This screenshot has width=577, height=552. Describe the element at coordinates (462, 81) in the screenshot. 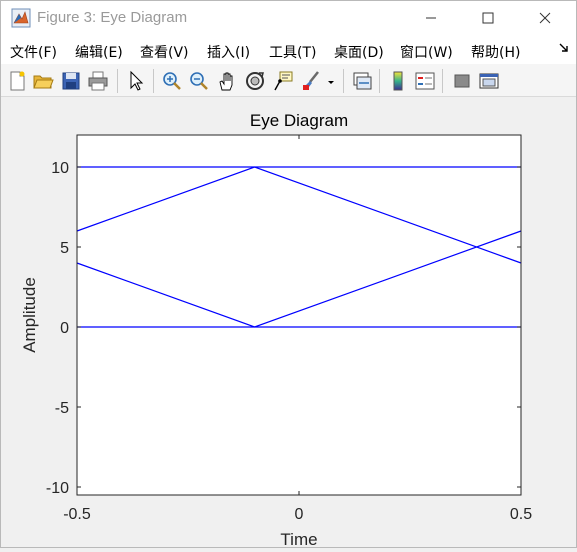

I see `hide-plot-tools-icon` at that location.